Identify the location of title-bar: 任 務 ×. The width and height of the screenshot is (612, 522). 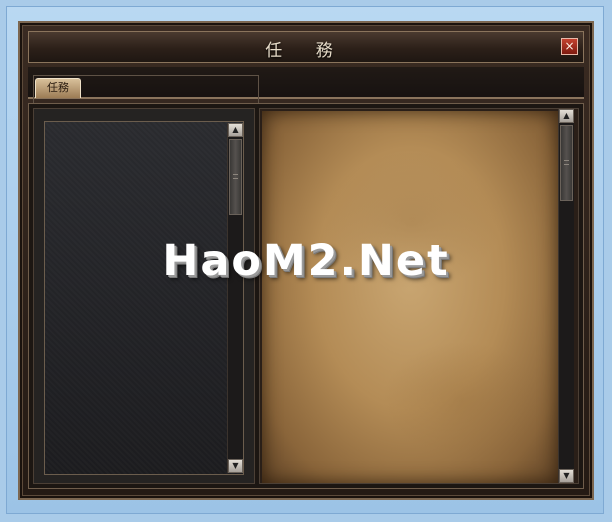
(306, 47).